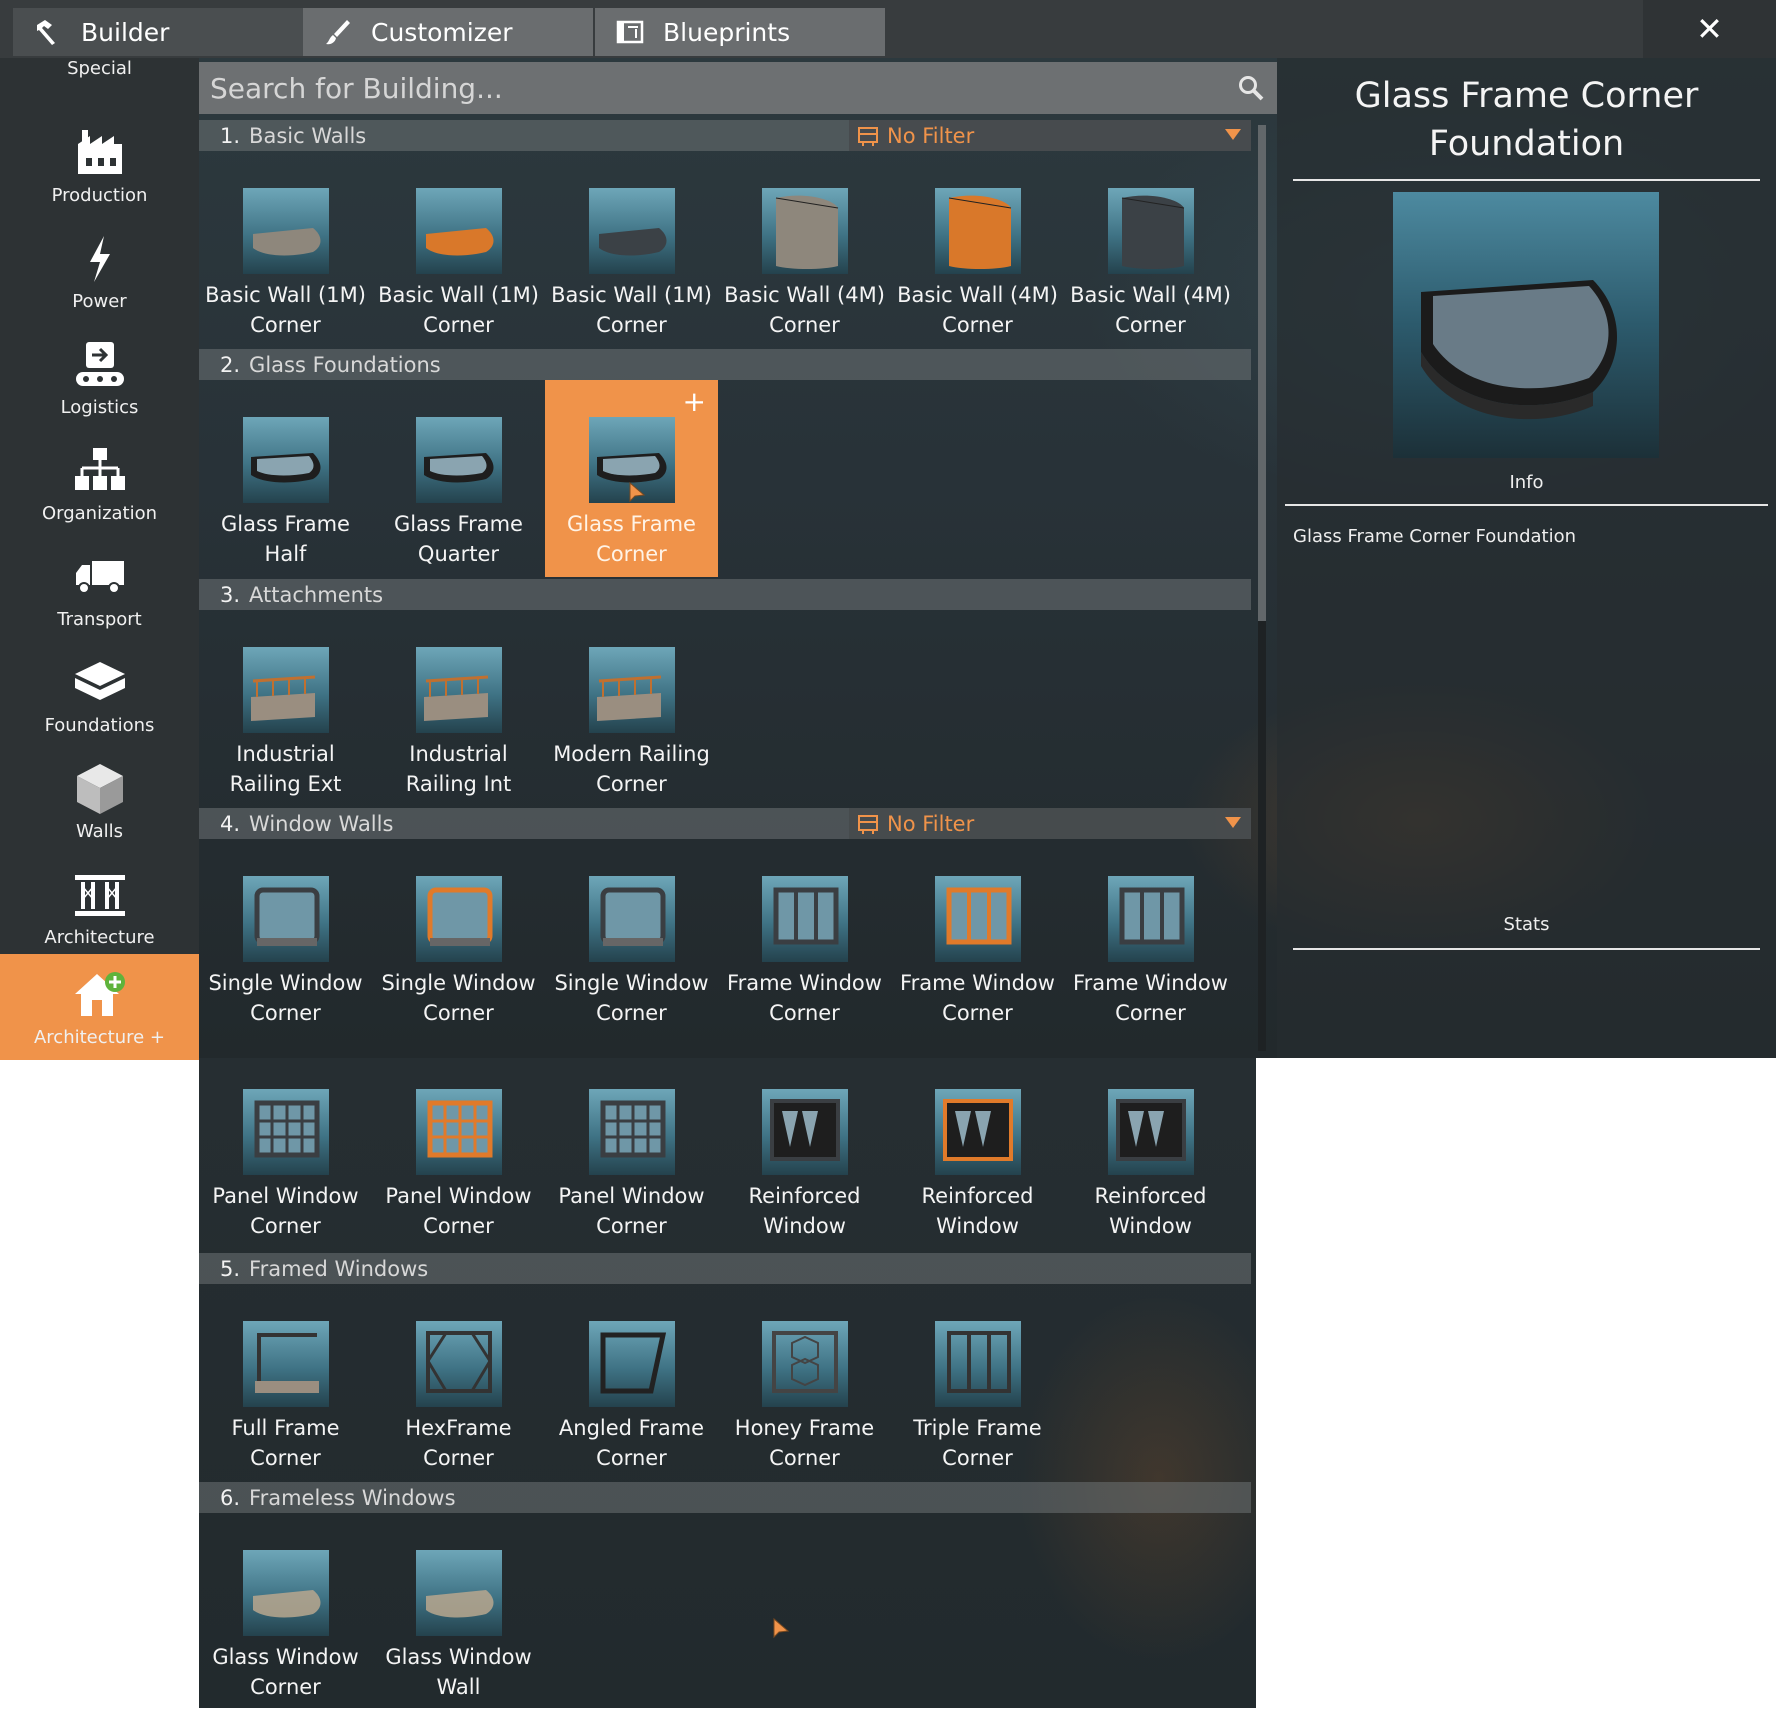 The image size is (1776, 1710). What do you see at coordinates (631, 708) in the screenshot?
I see `building-card: Modern Railing Corner` at bounding box center [631, 708].